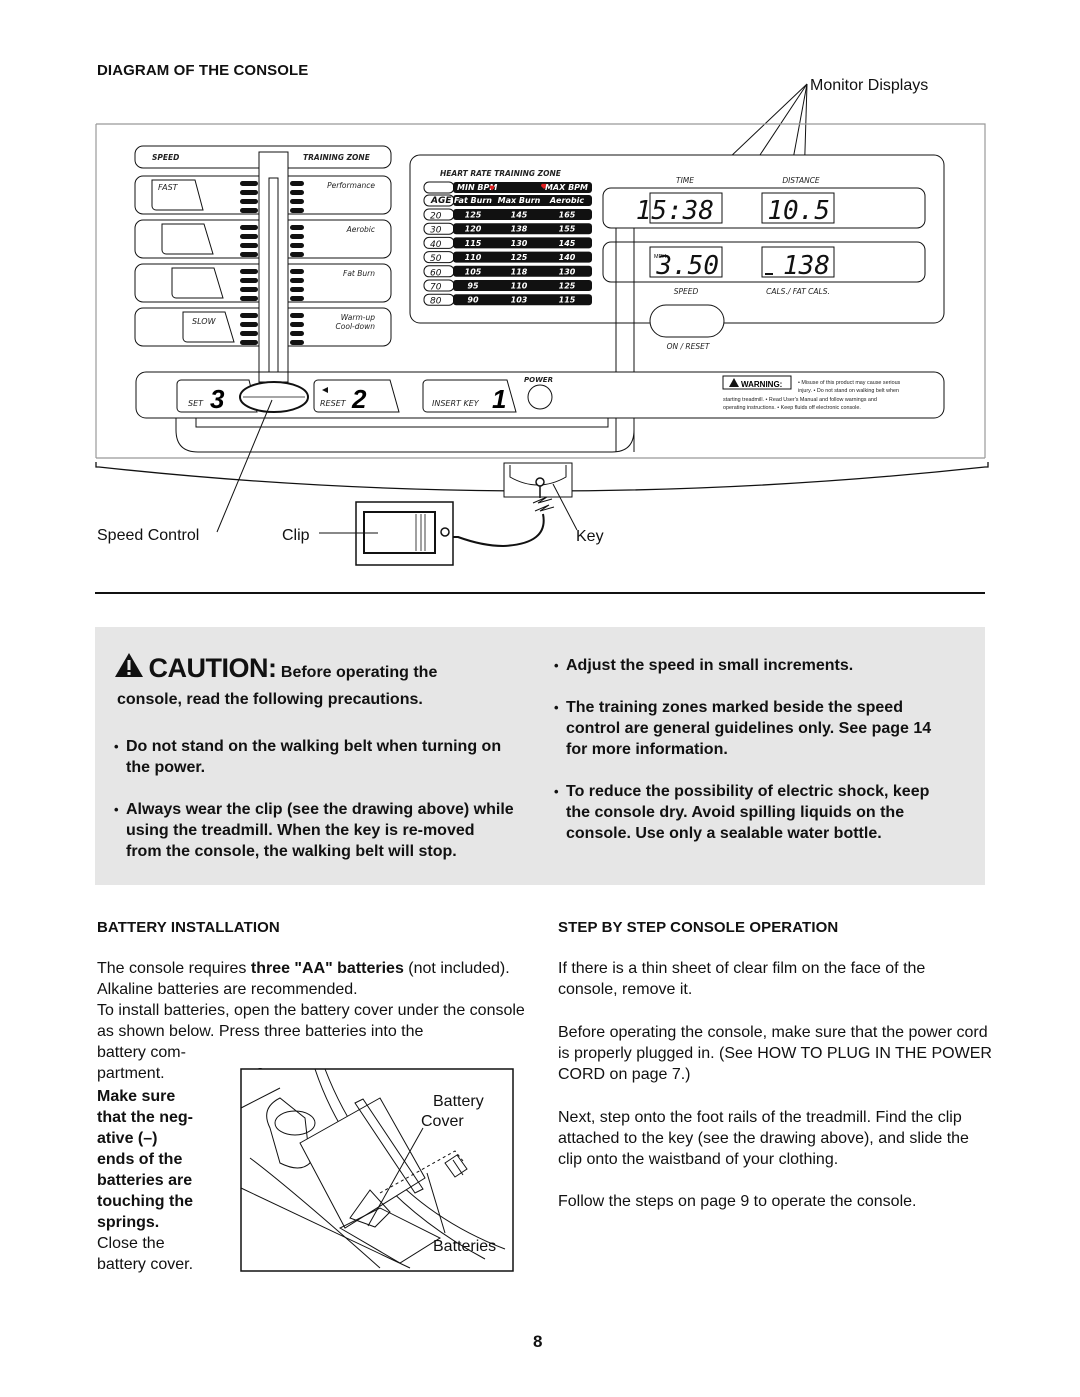  I want to click on power-button, so click(540, 397).